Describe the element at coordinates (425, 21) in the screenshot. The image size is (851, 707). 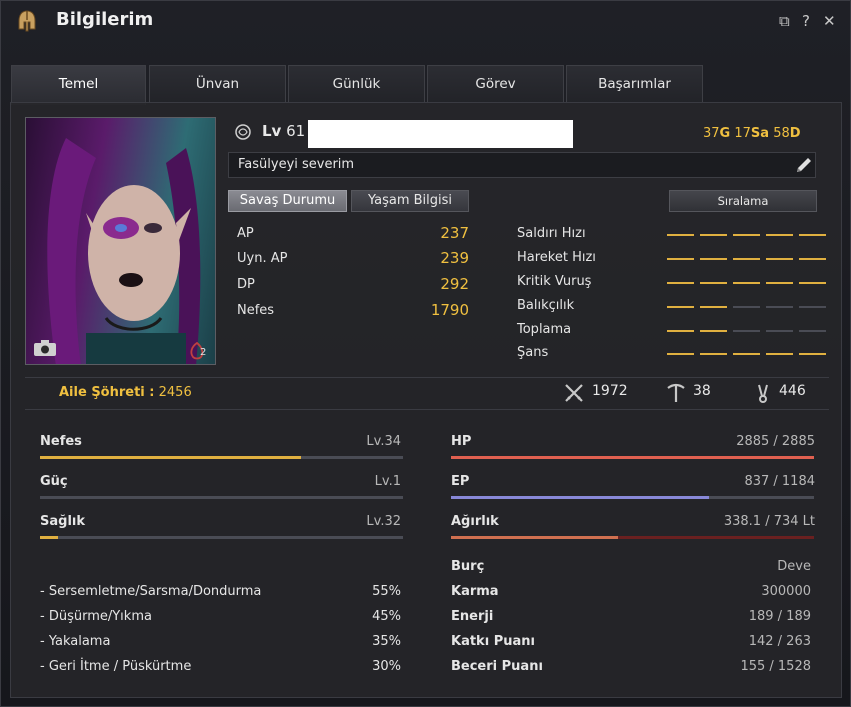
I see `title-bar: Bilgilerim ⧉ ? ✕` at that location.